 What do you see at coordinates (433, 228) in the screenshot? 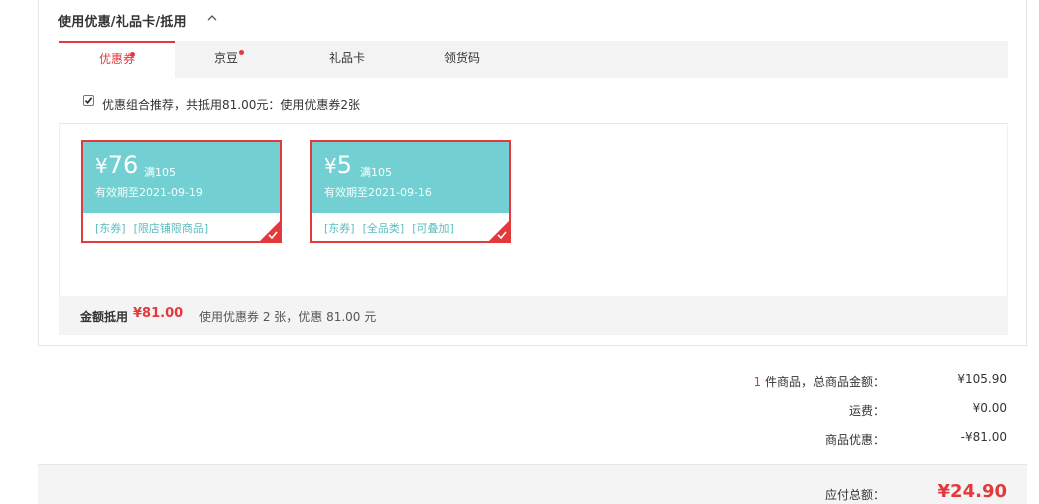
I see `coupon-tag: [可叠加]` at bounding box center [433, 228].